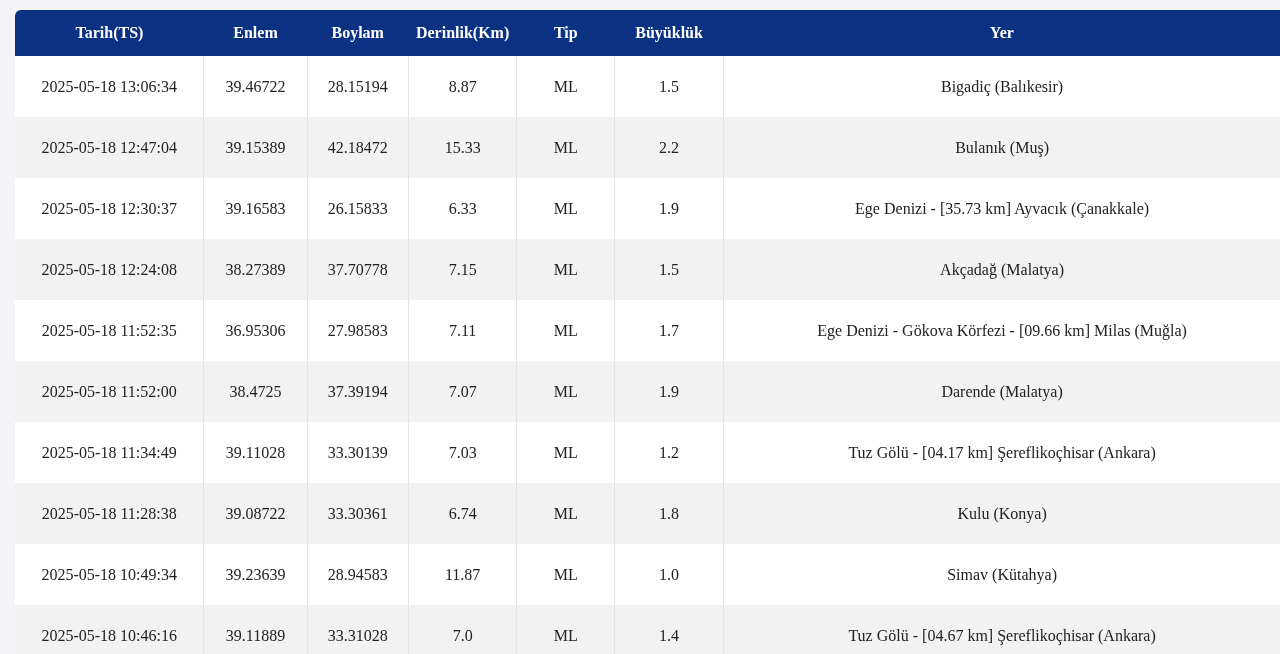 Image resolution: width=1280 pixels, height=654 pixels. I want to click on table-cell: Darende (Malatya), so click(1001, 391).